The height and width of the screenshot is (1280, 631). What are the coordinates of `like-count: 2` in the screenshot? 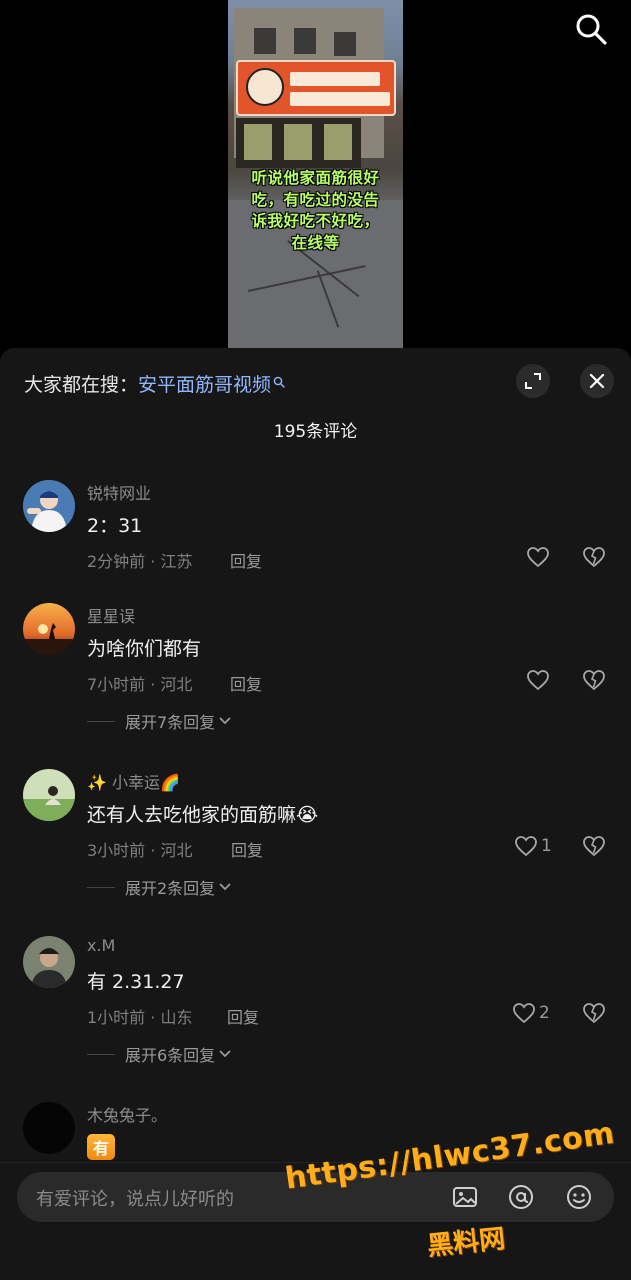 It's located at (544, 1013).